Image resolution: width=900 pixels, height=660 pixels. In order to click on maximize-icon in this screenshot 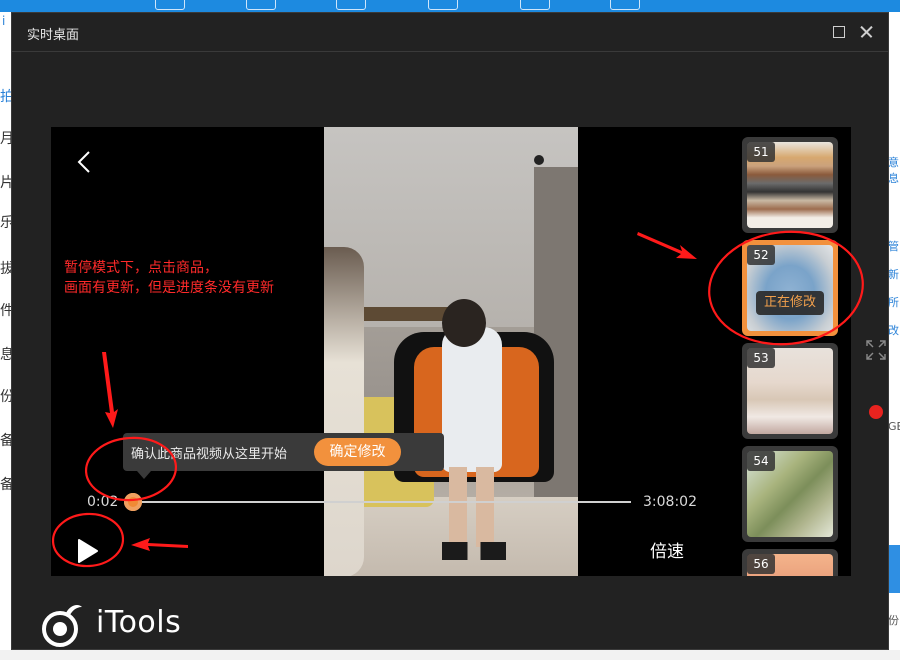, I will do `click(839, 32)`.